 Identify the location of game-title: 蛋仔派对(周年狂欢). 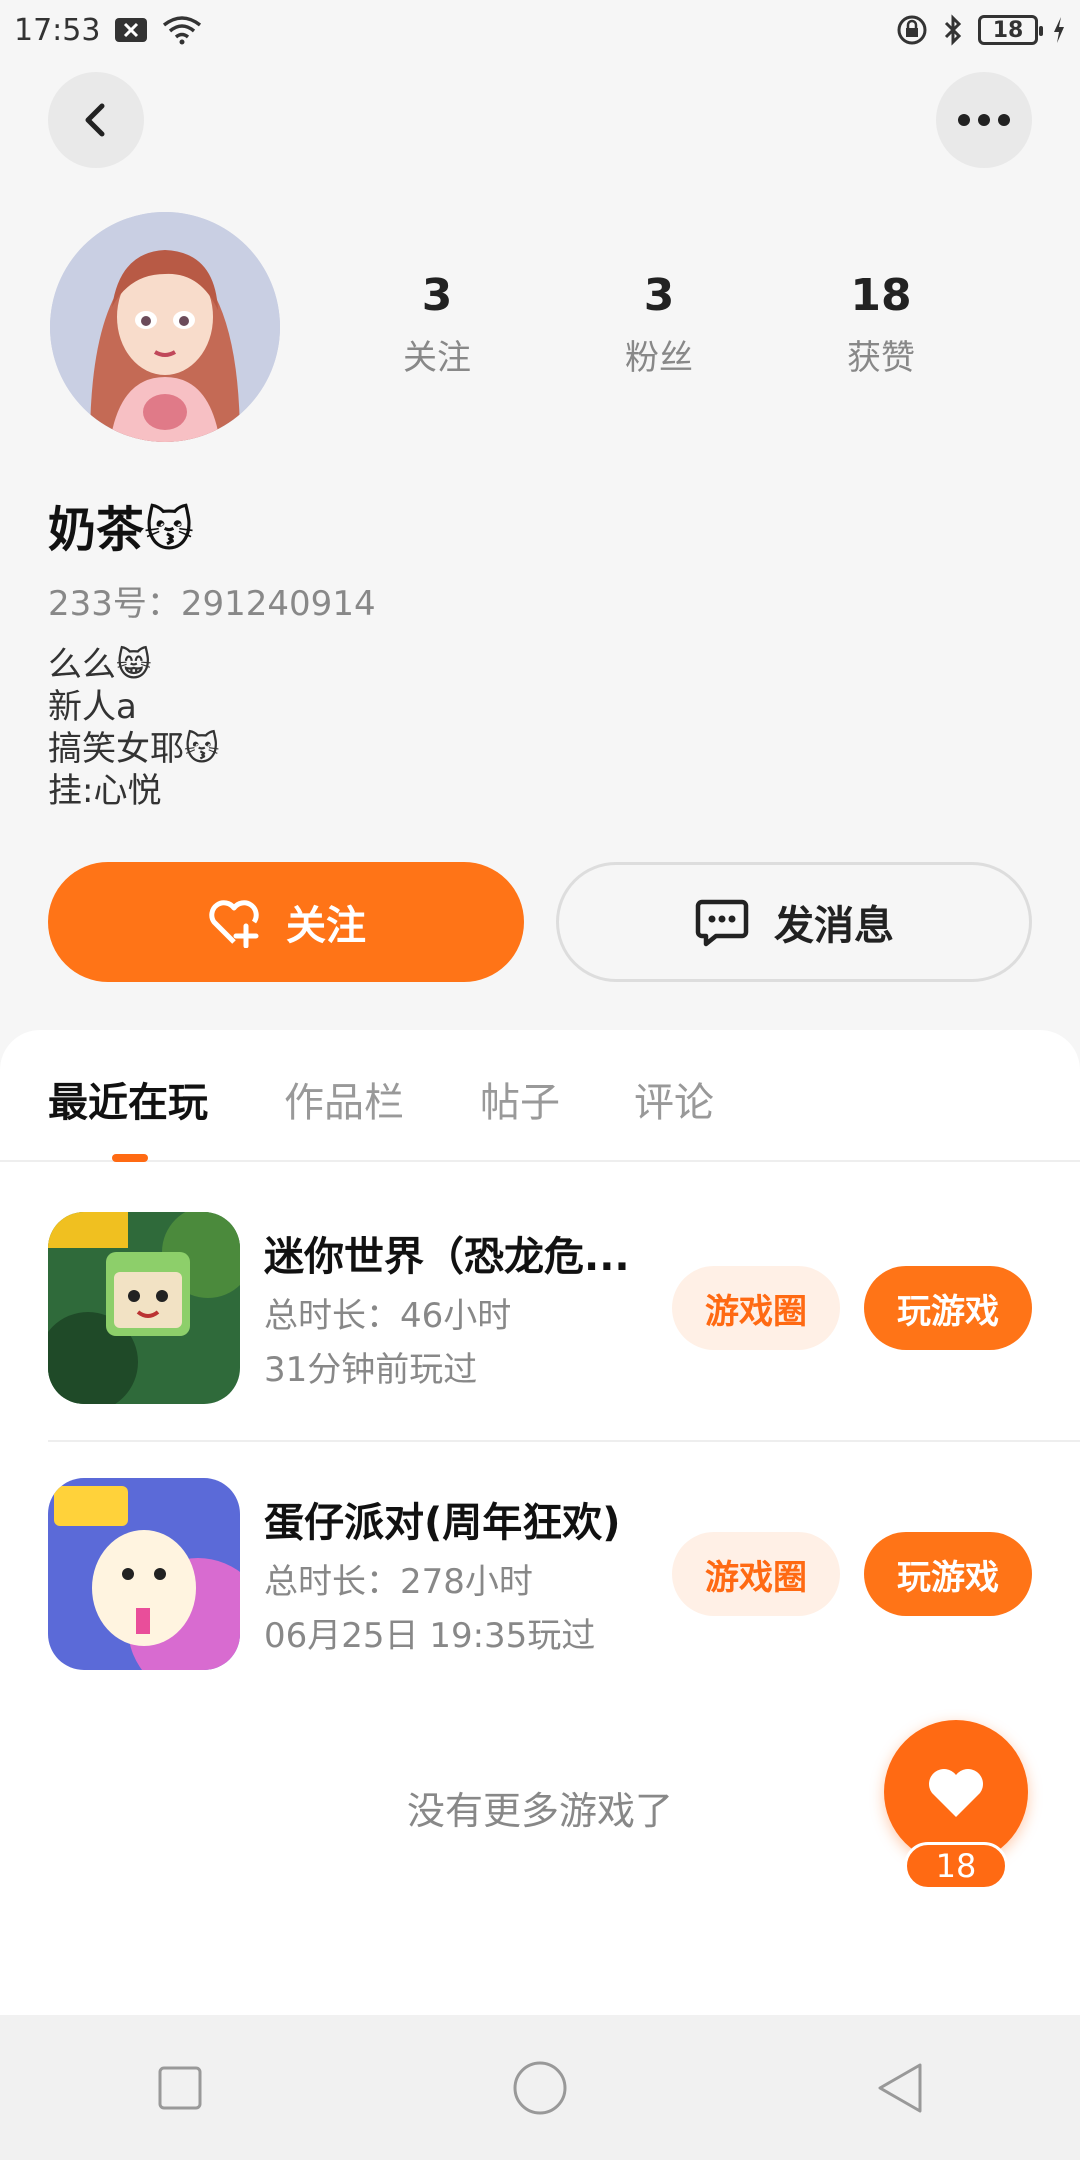
(442, 1523).